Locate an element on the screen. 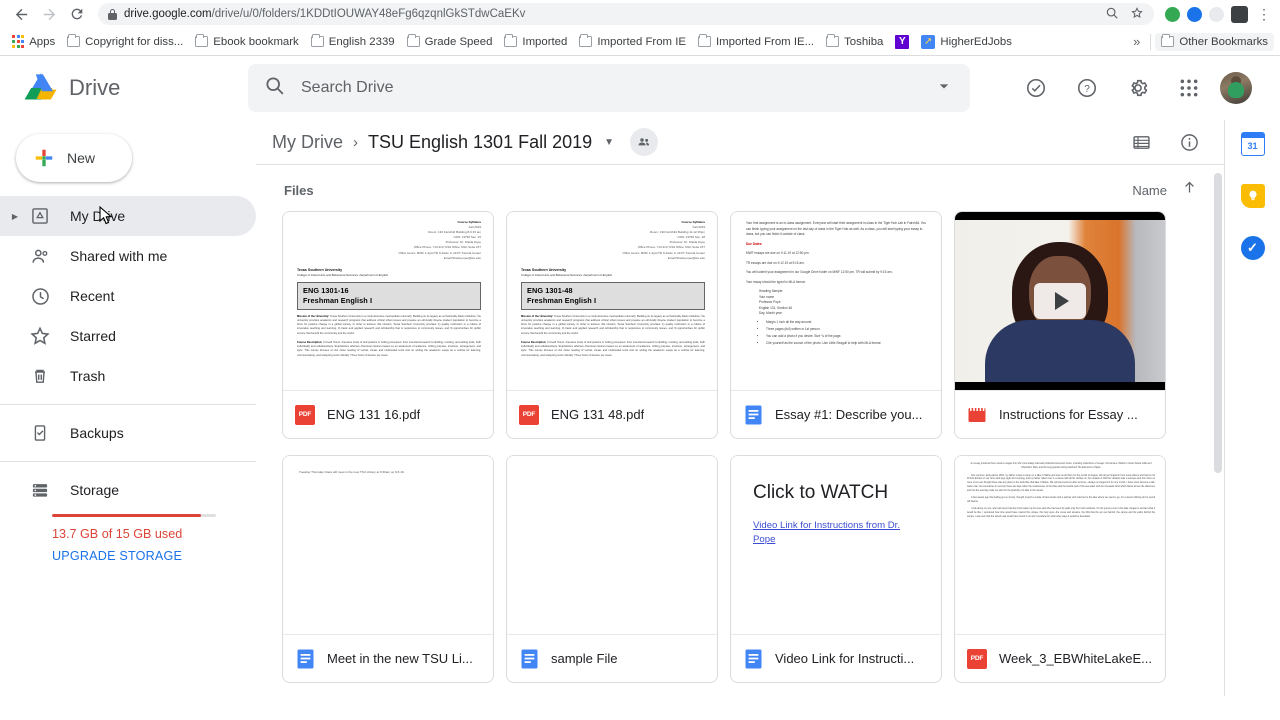  sort-label: Name is located at coordinates (1149, 190).